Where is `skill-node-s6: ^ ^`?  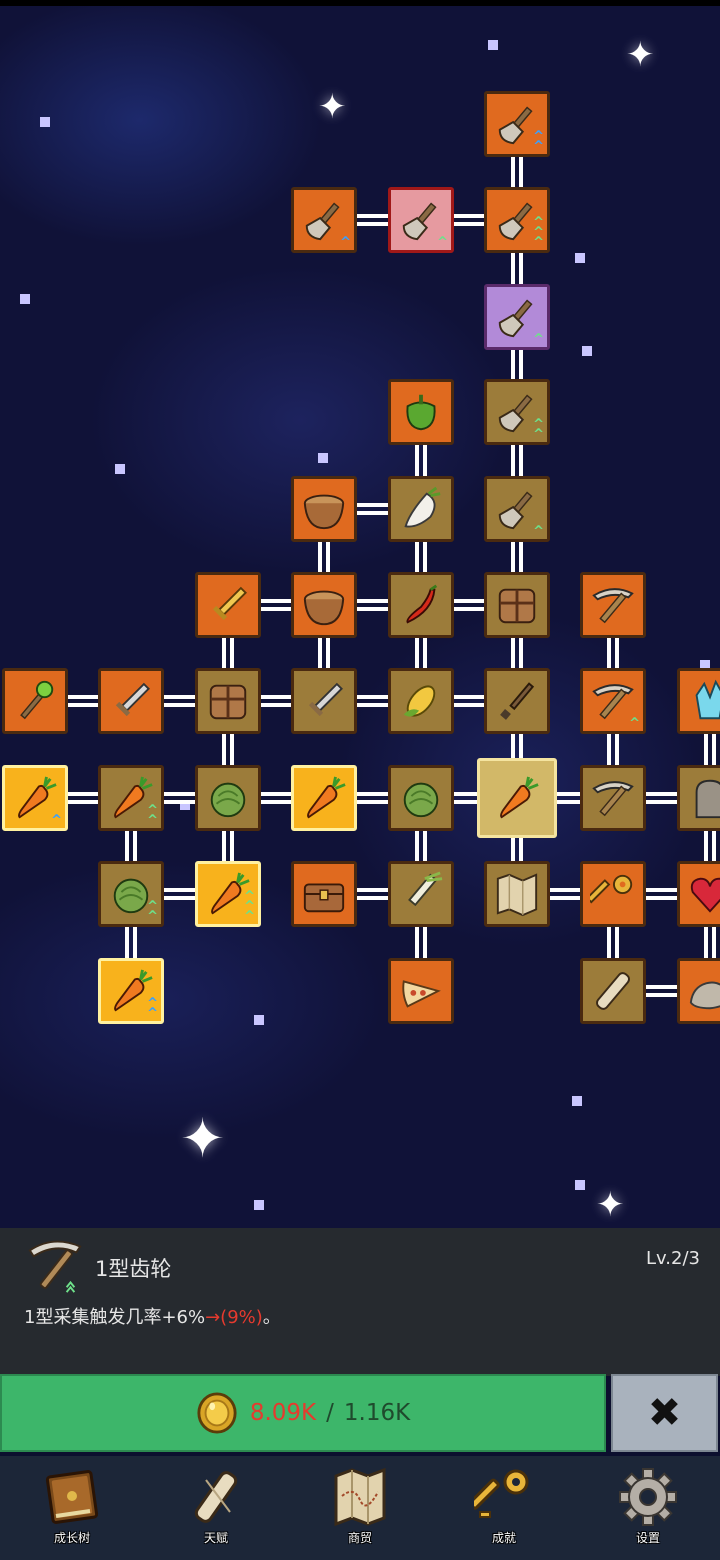
skill-node-s6: ^ ^ is located at coordinates (517, 412).